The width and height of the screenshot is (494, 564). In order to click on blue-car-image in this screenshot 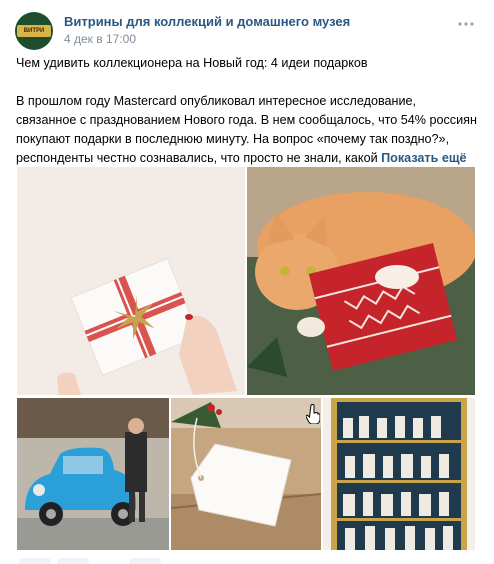, I will do `click(93, 474)`.